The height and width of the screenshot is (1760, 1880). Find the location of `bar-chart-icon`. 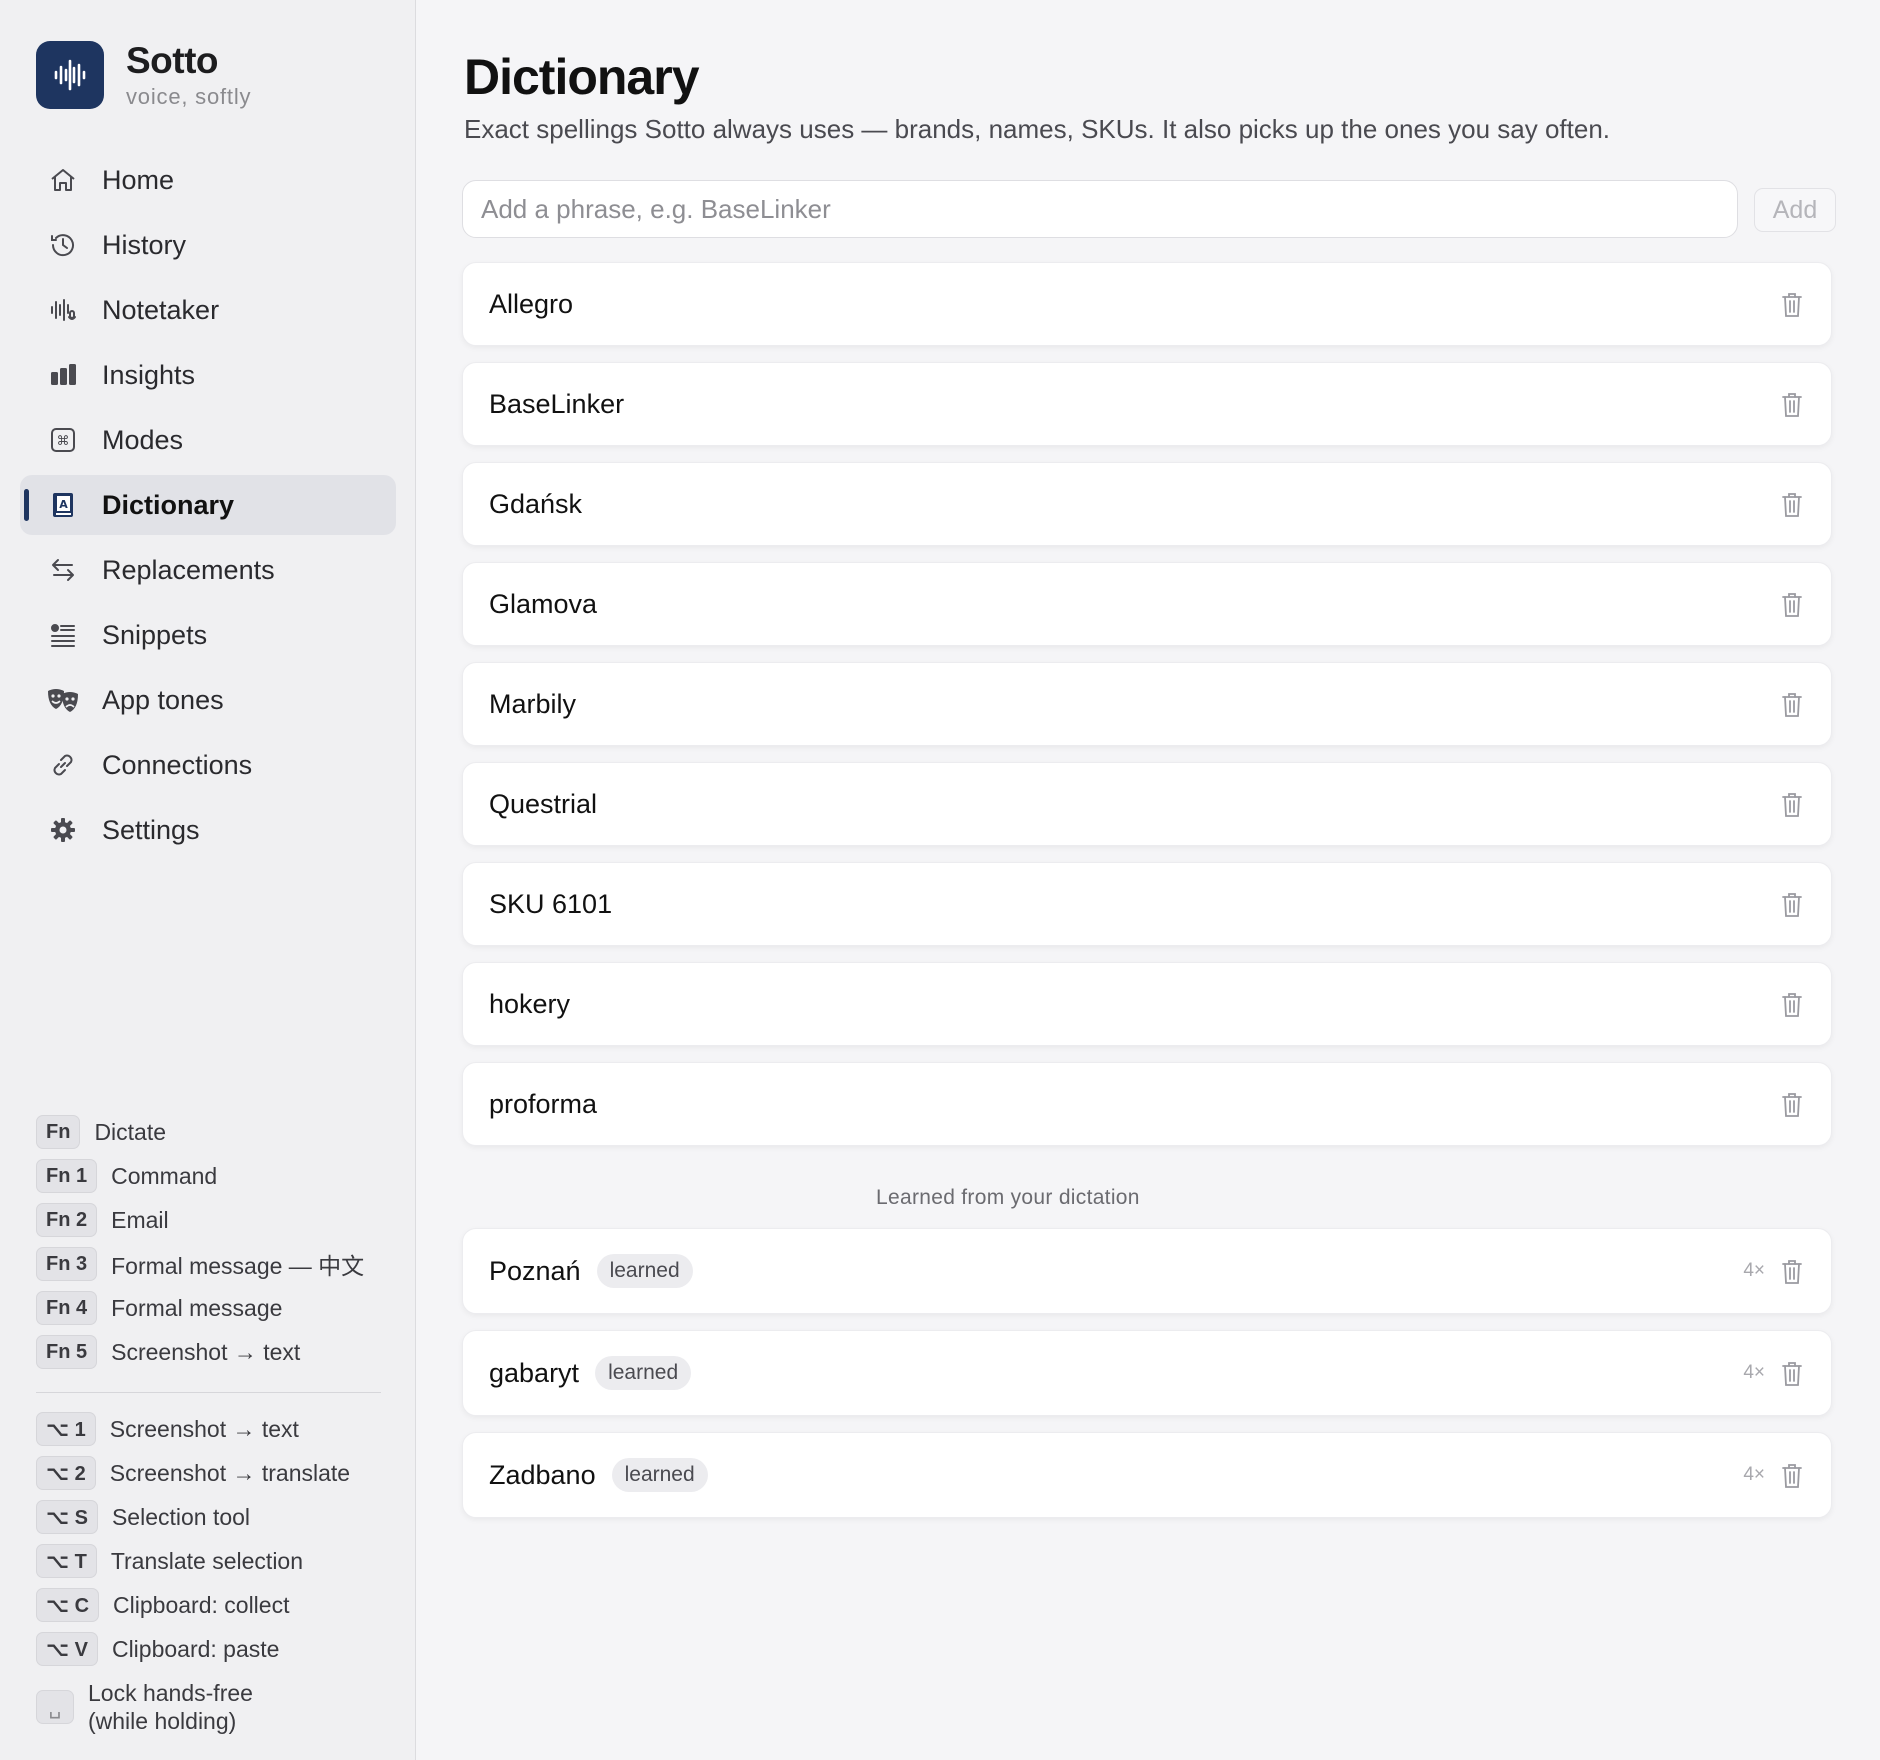

bar-chart-icon is located at coordinates (63, 375).